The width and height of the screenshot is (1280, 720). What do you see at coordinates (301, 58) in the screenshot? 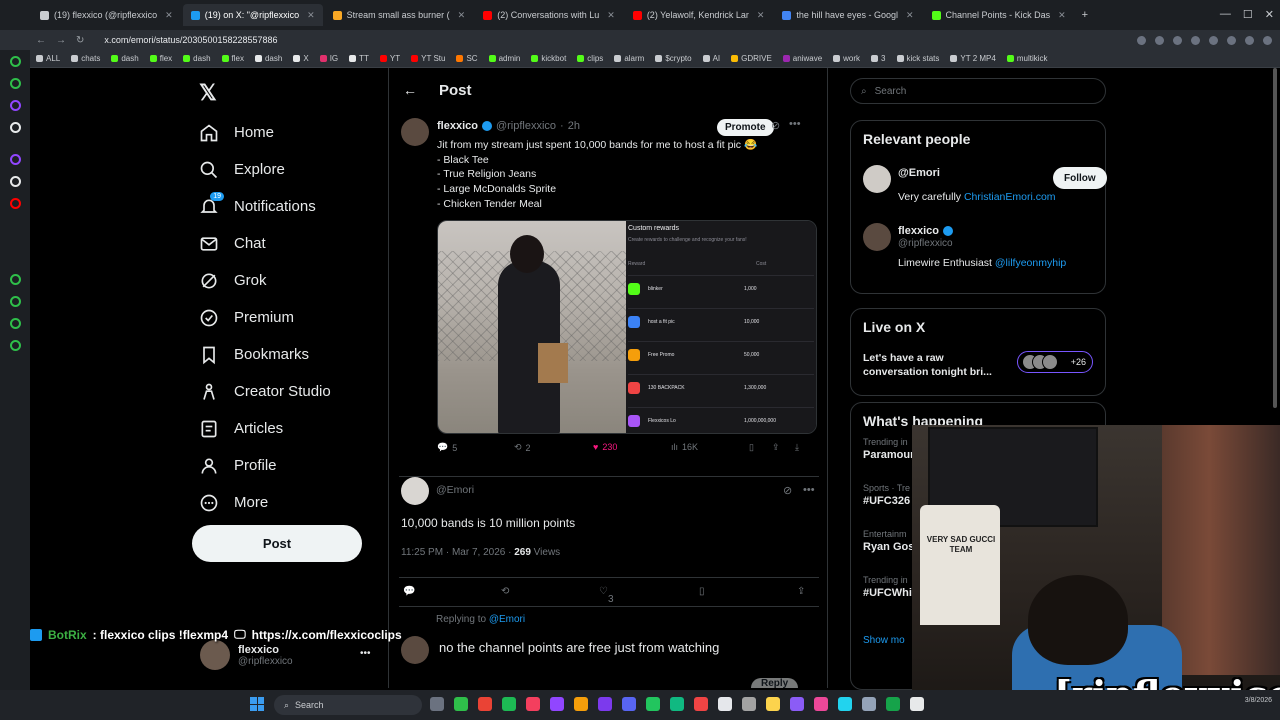
I see `bookmark-item: X` at bounding box center [301, 58].